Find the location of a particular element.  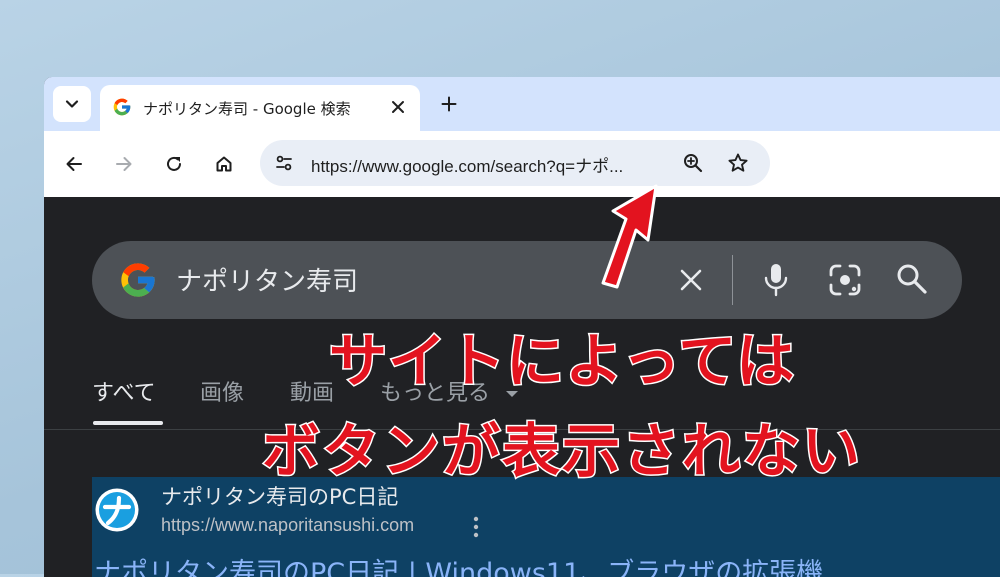

search-box-divider is located at coordinates (732, 280).